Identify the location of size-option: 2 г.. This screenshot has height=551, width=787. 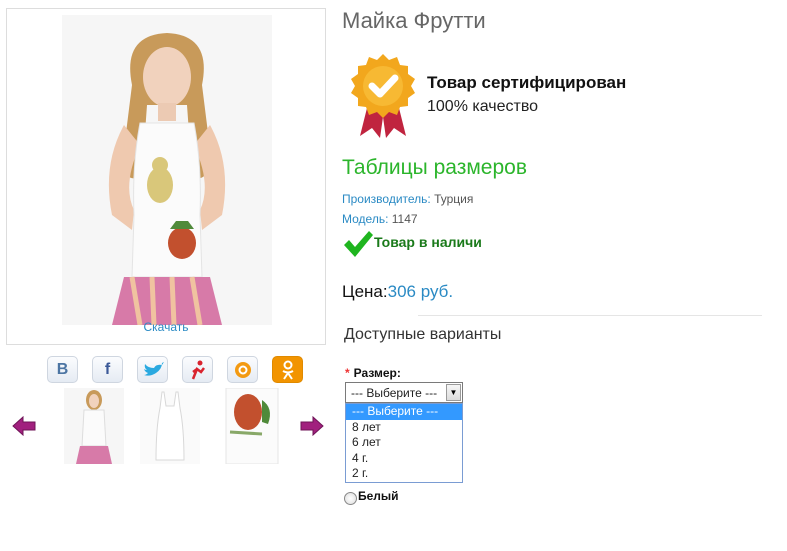
(404, 474).